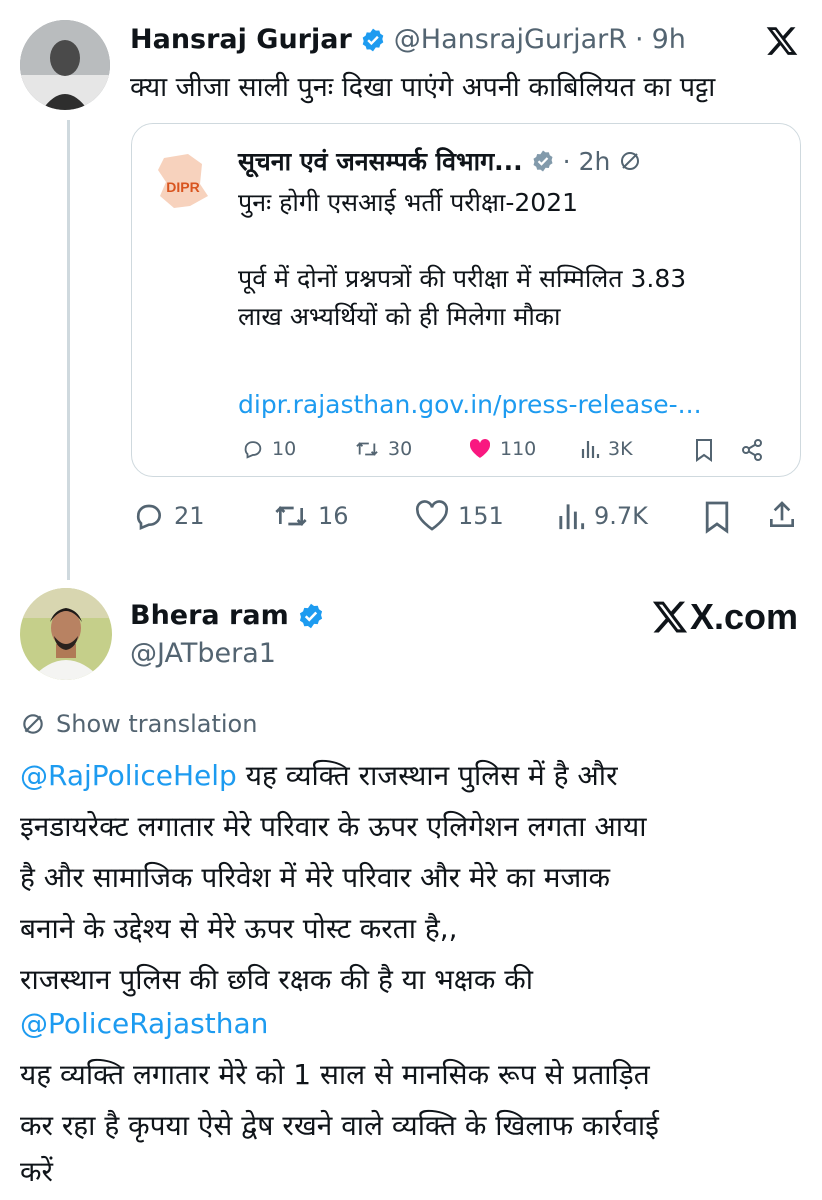  What do you see at coordinates (209, 615) in the screenshot?
I see `tweet2-author-name: Bhera ram` at bounding box center [209, 615].